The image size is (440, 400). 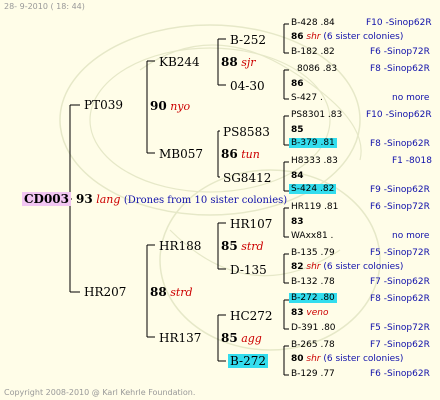 I want to click on l4-sire: H8333 .83, so click(x=314, y=161).